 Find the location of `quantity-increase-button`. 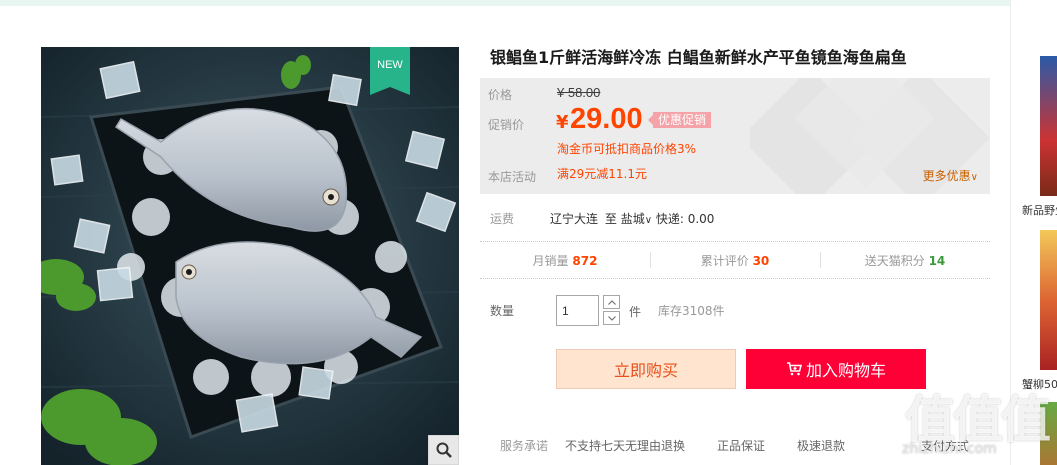

quantity-increase-button is located at coordinates (611, 302).